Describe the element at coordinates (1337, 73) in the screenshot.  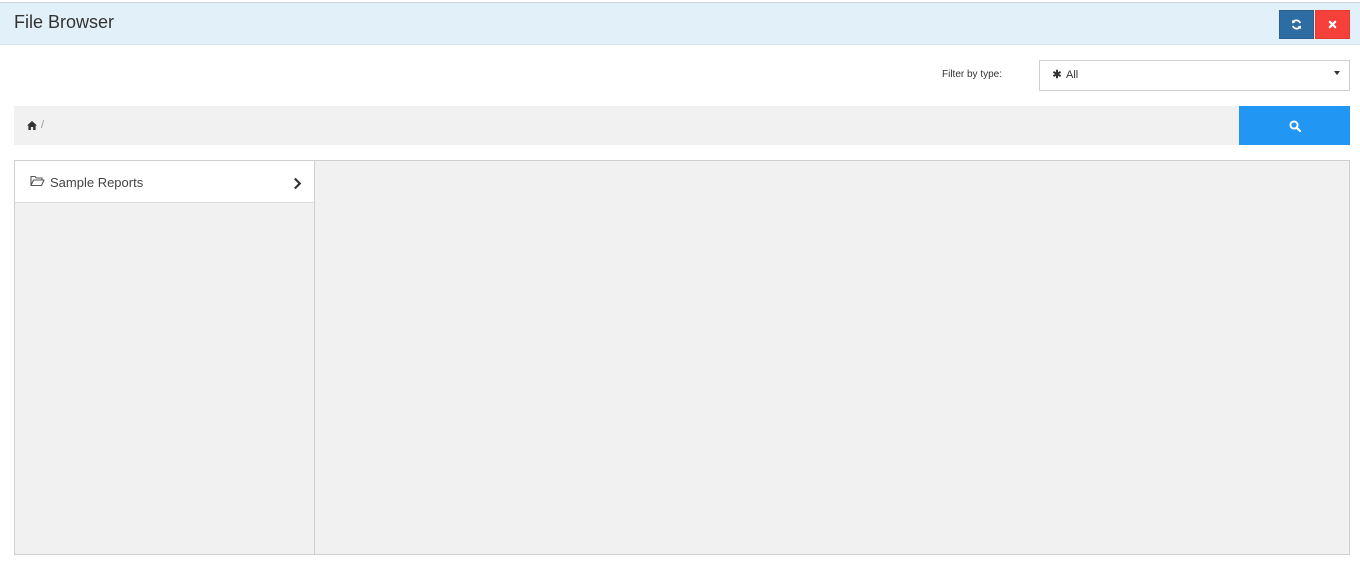
I see `chevron-down-icon` at that location.